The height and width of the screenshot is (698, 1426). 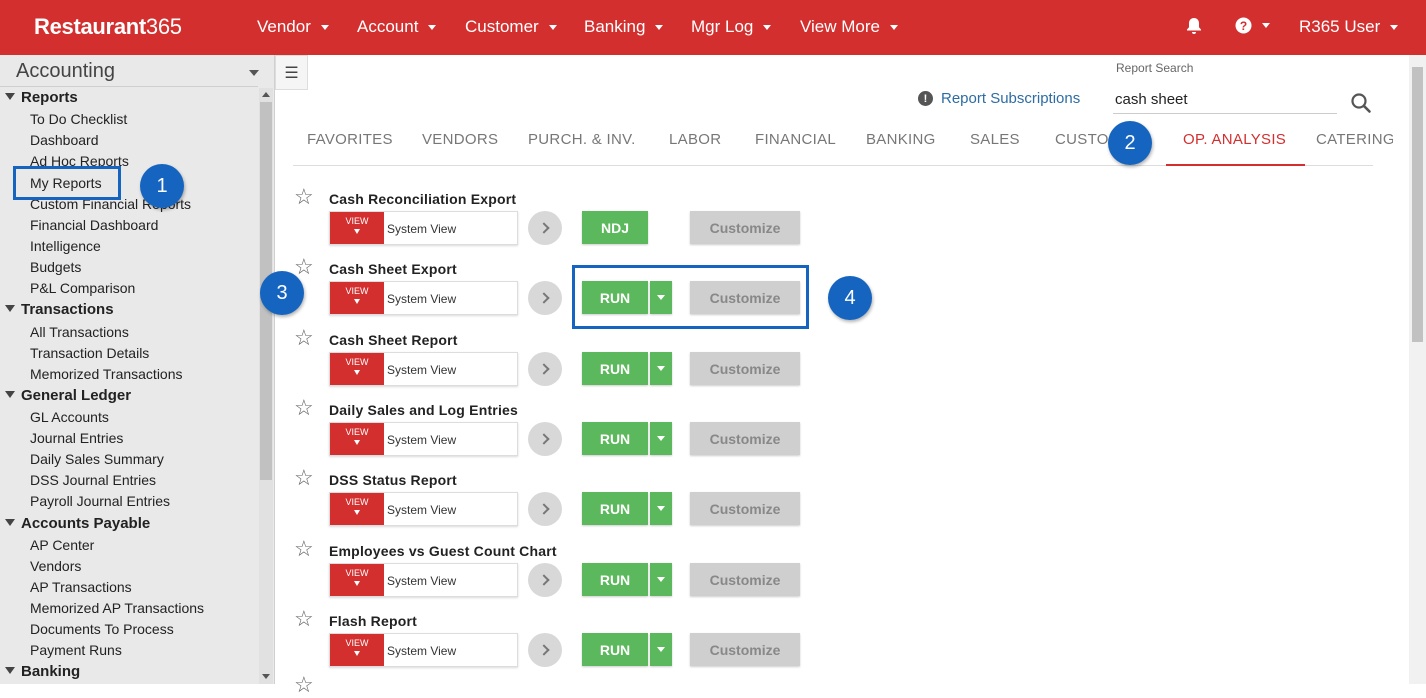 I want to click on sidebar-item-daily-sales-summary: Daily Sales Summary, so click(x=97, y=459).